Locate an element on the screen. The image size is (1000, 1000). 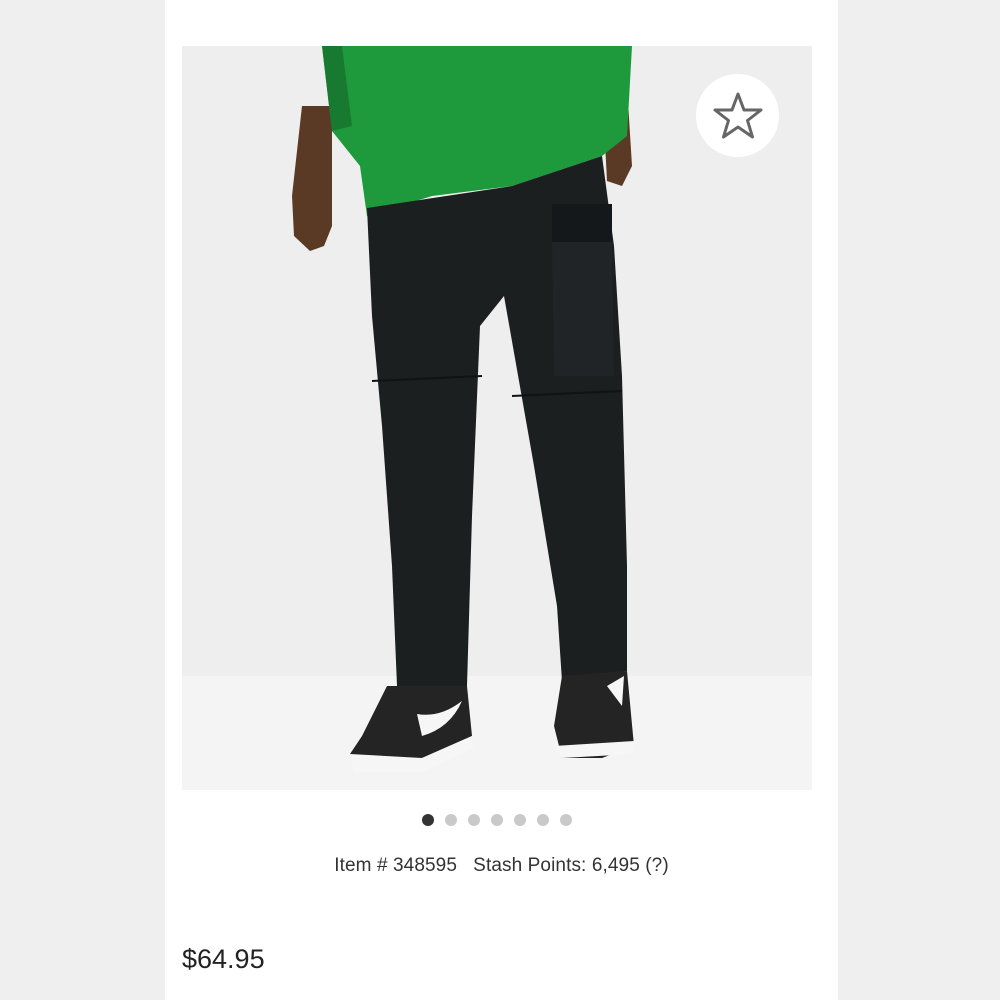
star-outline-icon is located at coordinates (737, 115).